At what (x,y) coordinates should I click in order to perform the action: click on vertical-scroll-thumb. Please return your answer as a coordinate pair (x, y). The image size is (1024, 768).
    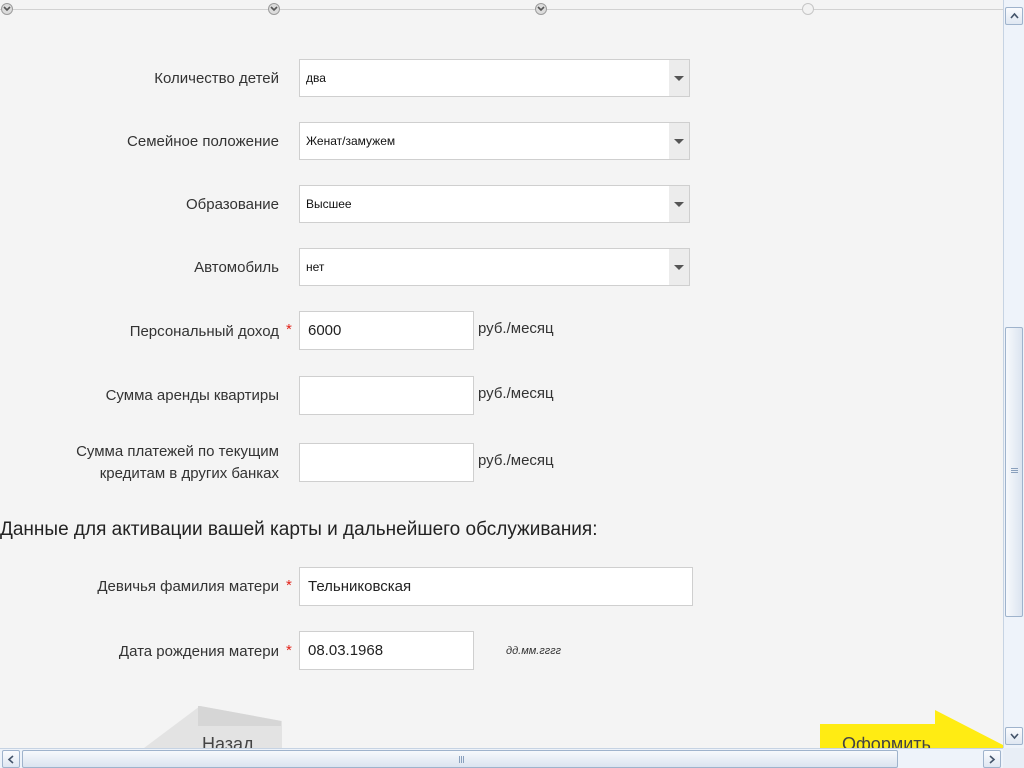
    Looking at the image, I should click on (1014, 472).